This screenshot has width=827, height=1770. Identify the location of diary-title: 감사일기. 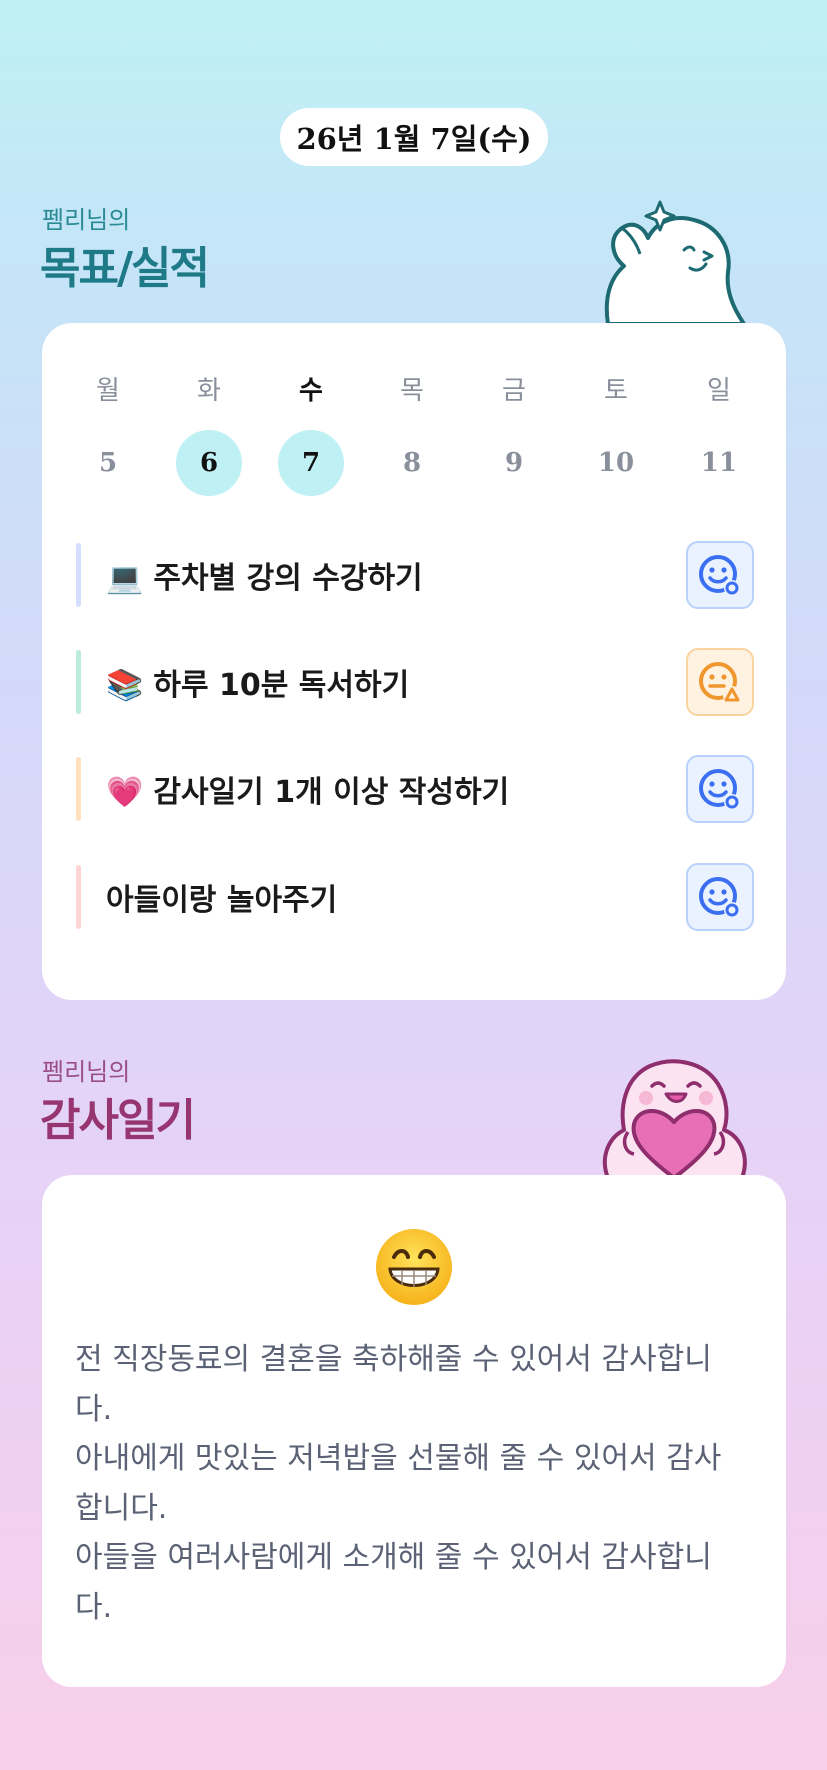
(118, 1120).